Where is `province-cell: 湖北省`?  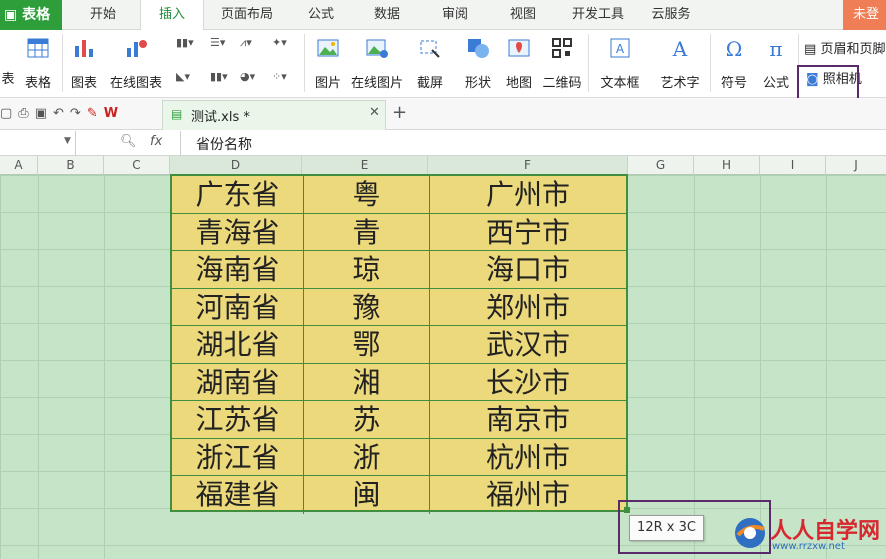
province-cell: 湖北省 is located at coordinates (238, 345).